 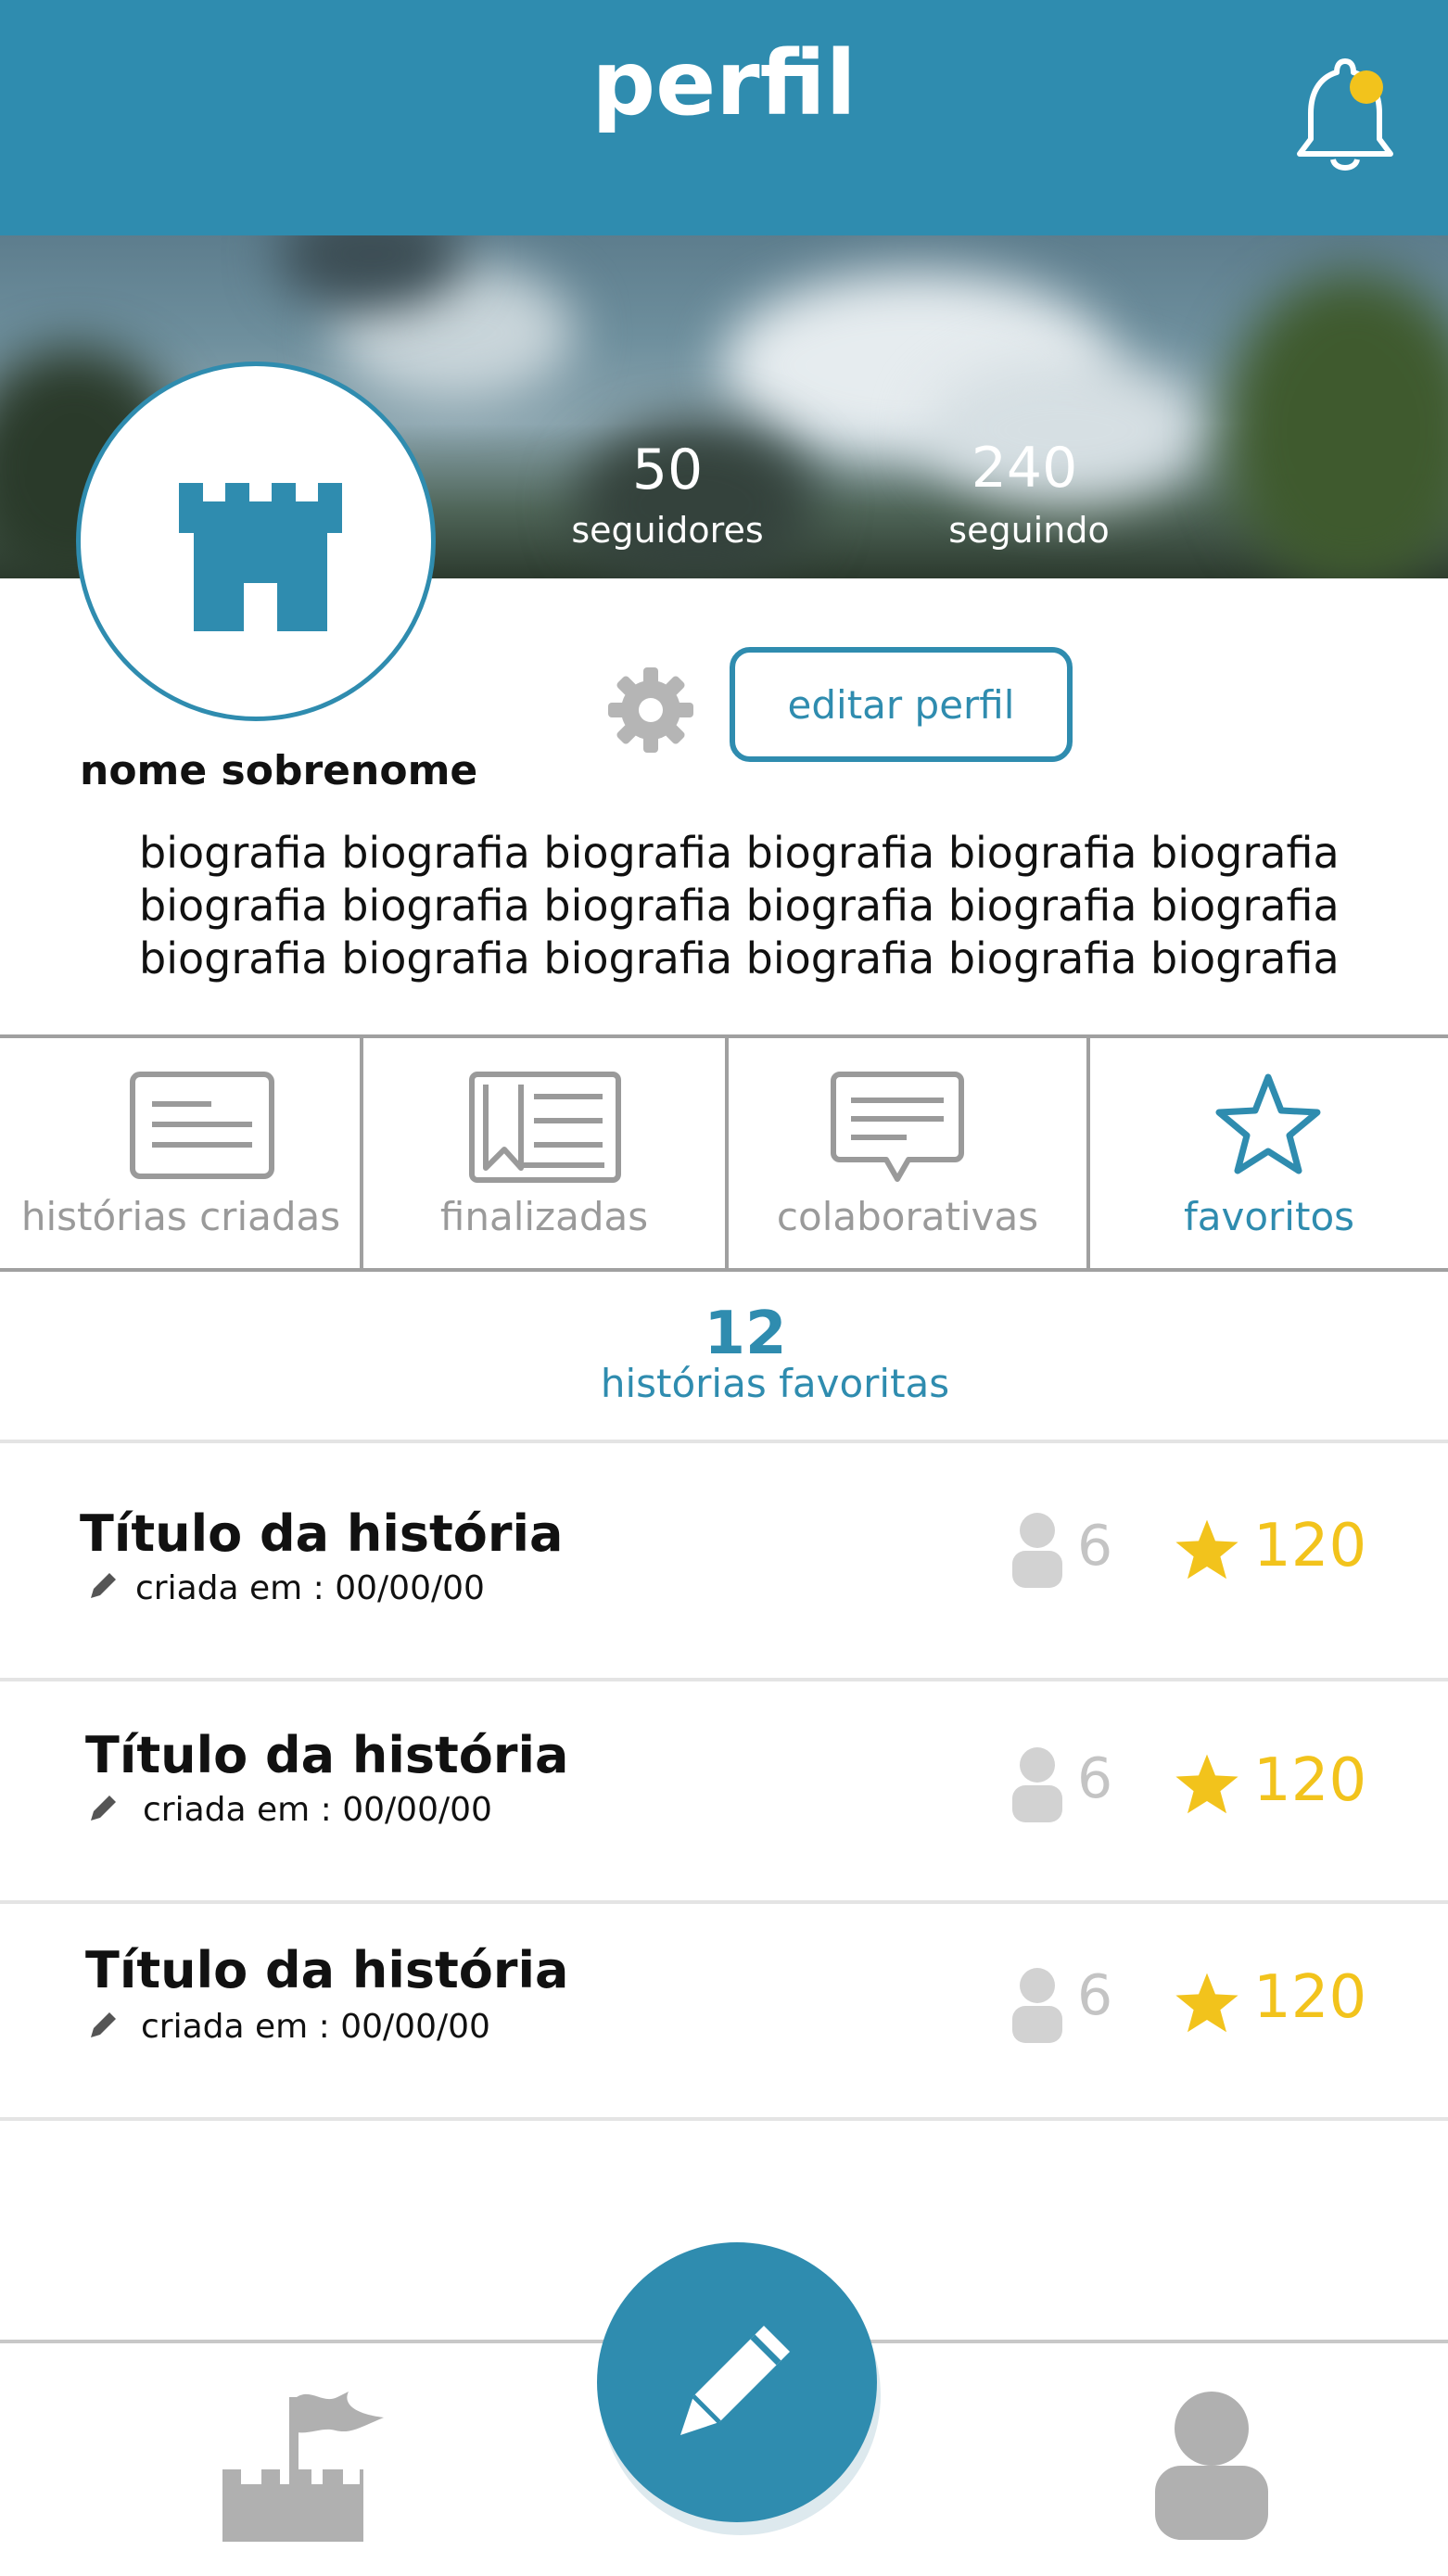 What do you see at coordinates (651, 710) in the screenshot?
I see `gear-icon` at bounding box center [651, 710].